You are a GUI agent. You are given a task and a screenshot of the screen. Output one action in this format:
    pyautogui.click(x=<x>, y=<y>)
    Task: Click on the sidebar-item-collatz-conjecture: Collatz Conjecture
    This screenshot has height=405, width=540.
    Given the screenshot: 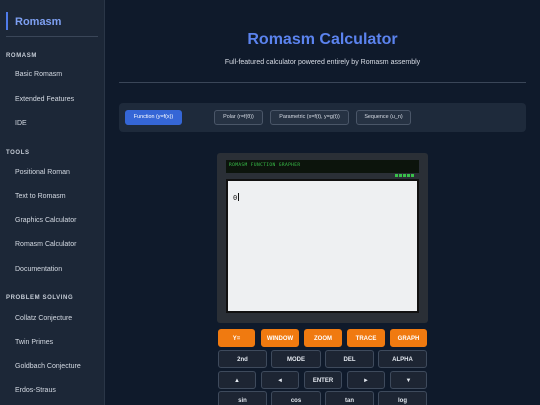 What is the action you would take?
    pyautogui.click(x=43, y=318)
    